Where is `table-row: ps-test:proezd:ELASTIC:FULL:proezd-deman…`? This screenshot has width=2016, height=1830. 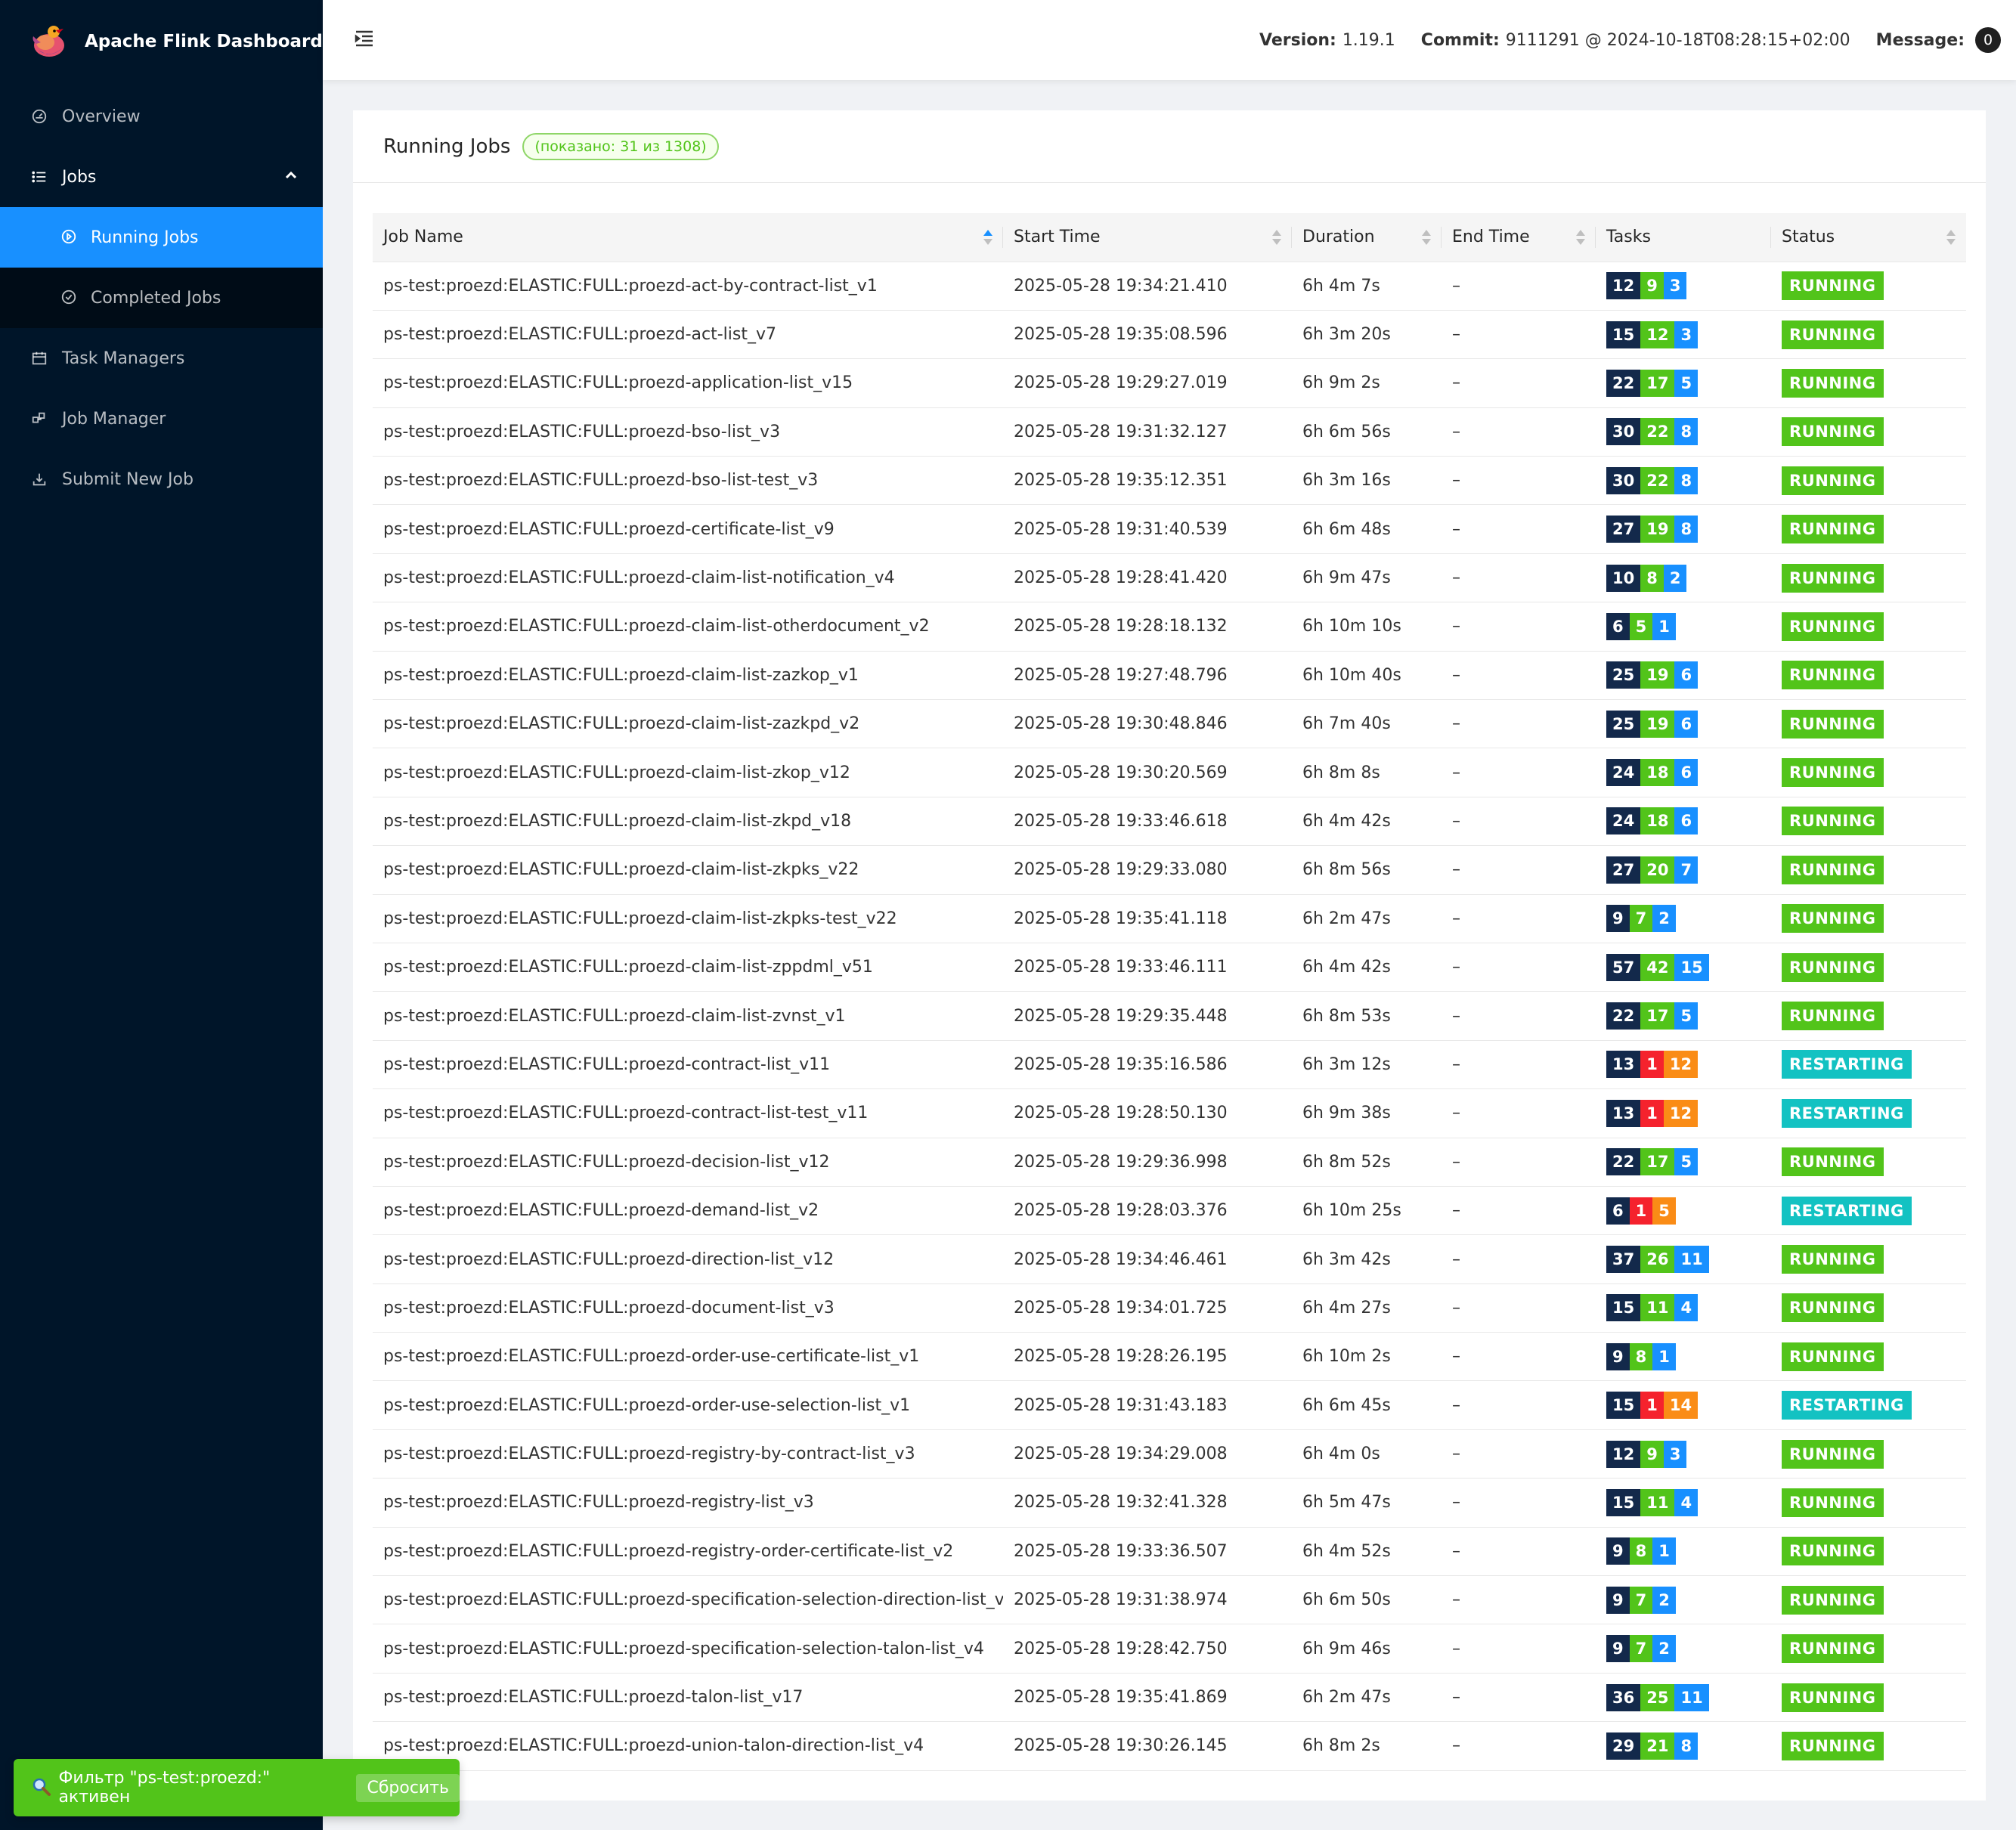
table-row: ps-test:proezd:ELASTIC:FULL:proezd-deman… is located at coordinates (1169, 1210).